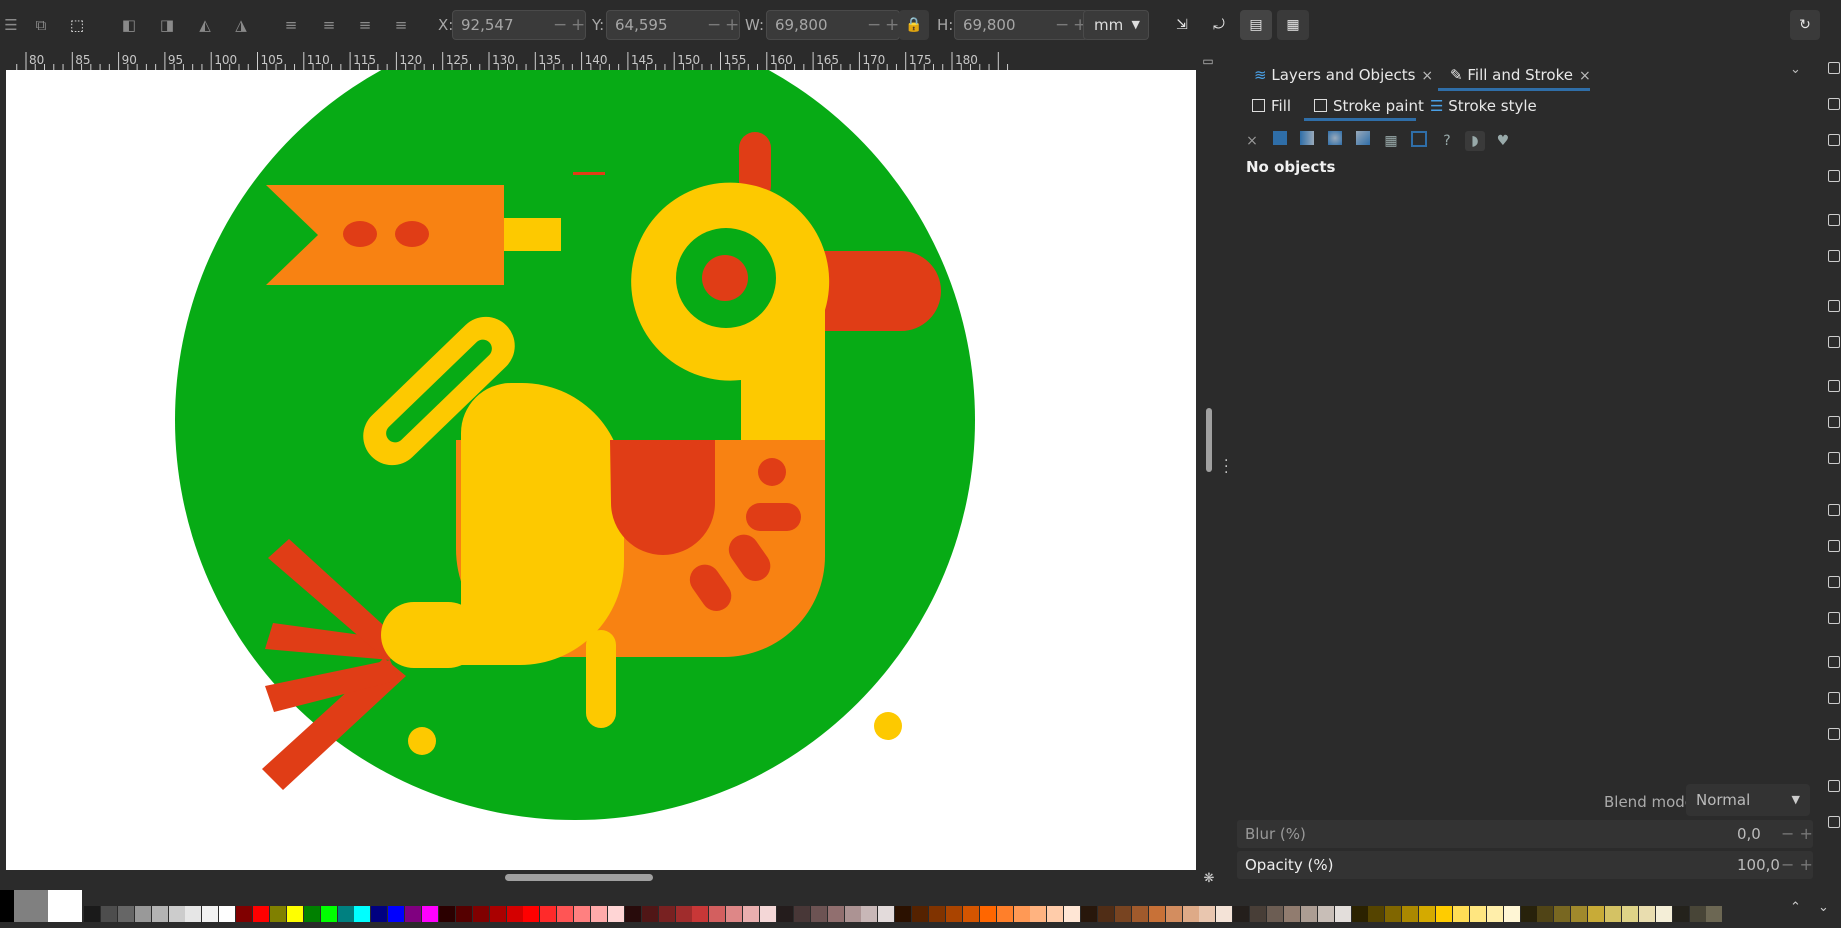  I want to click on blur-stepper: − +, so click(1797, 834).